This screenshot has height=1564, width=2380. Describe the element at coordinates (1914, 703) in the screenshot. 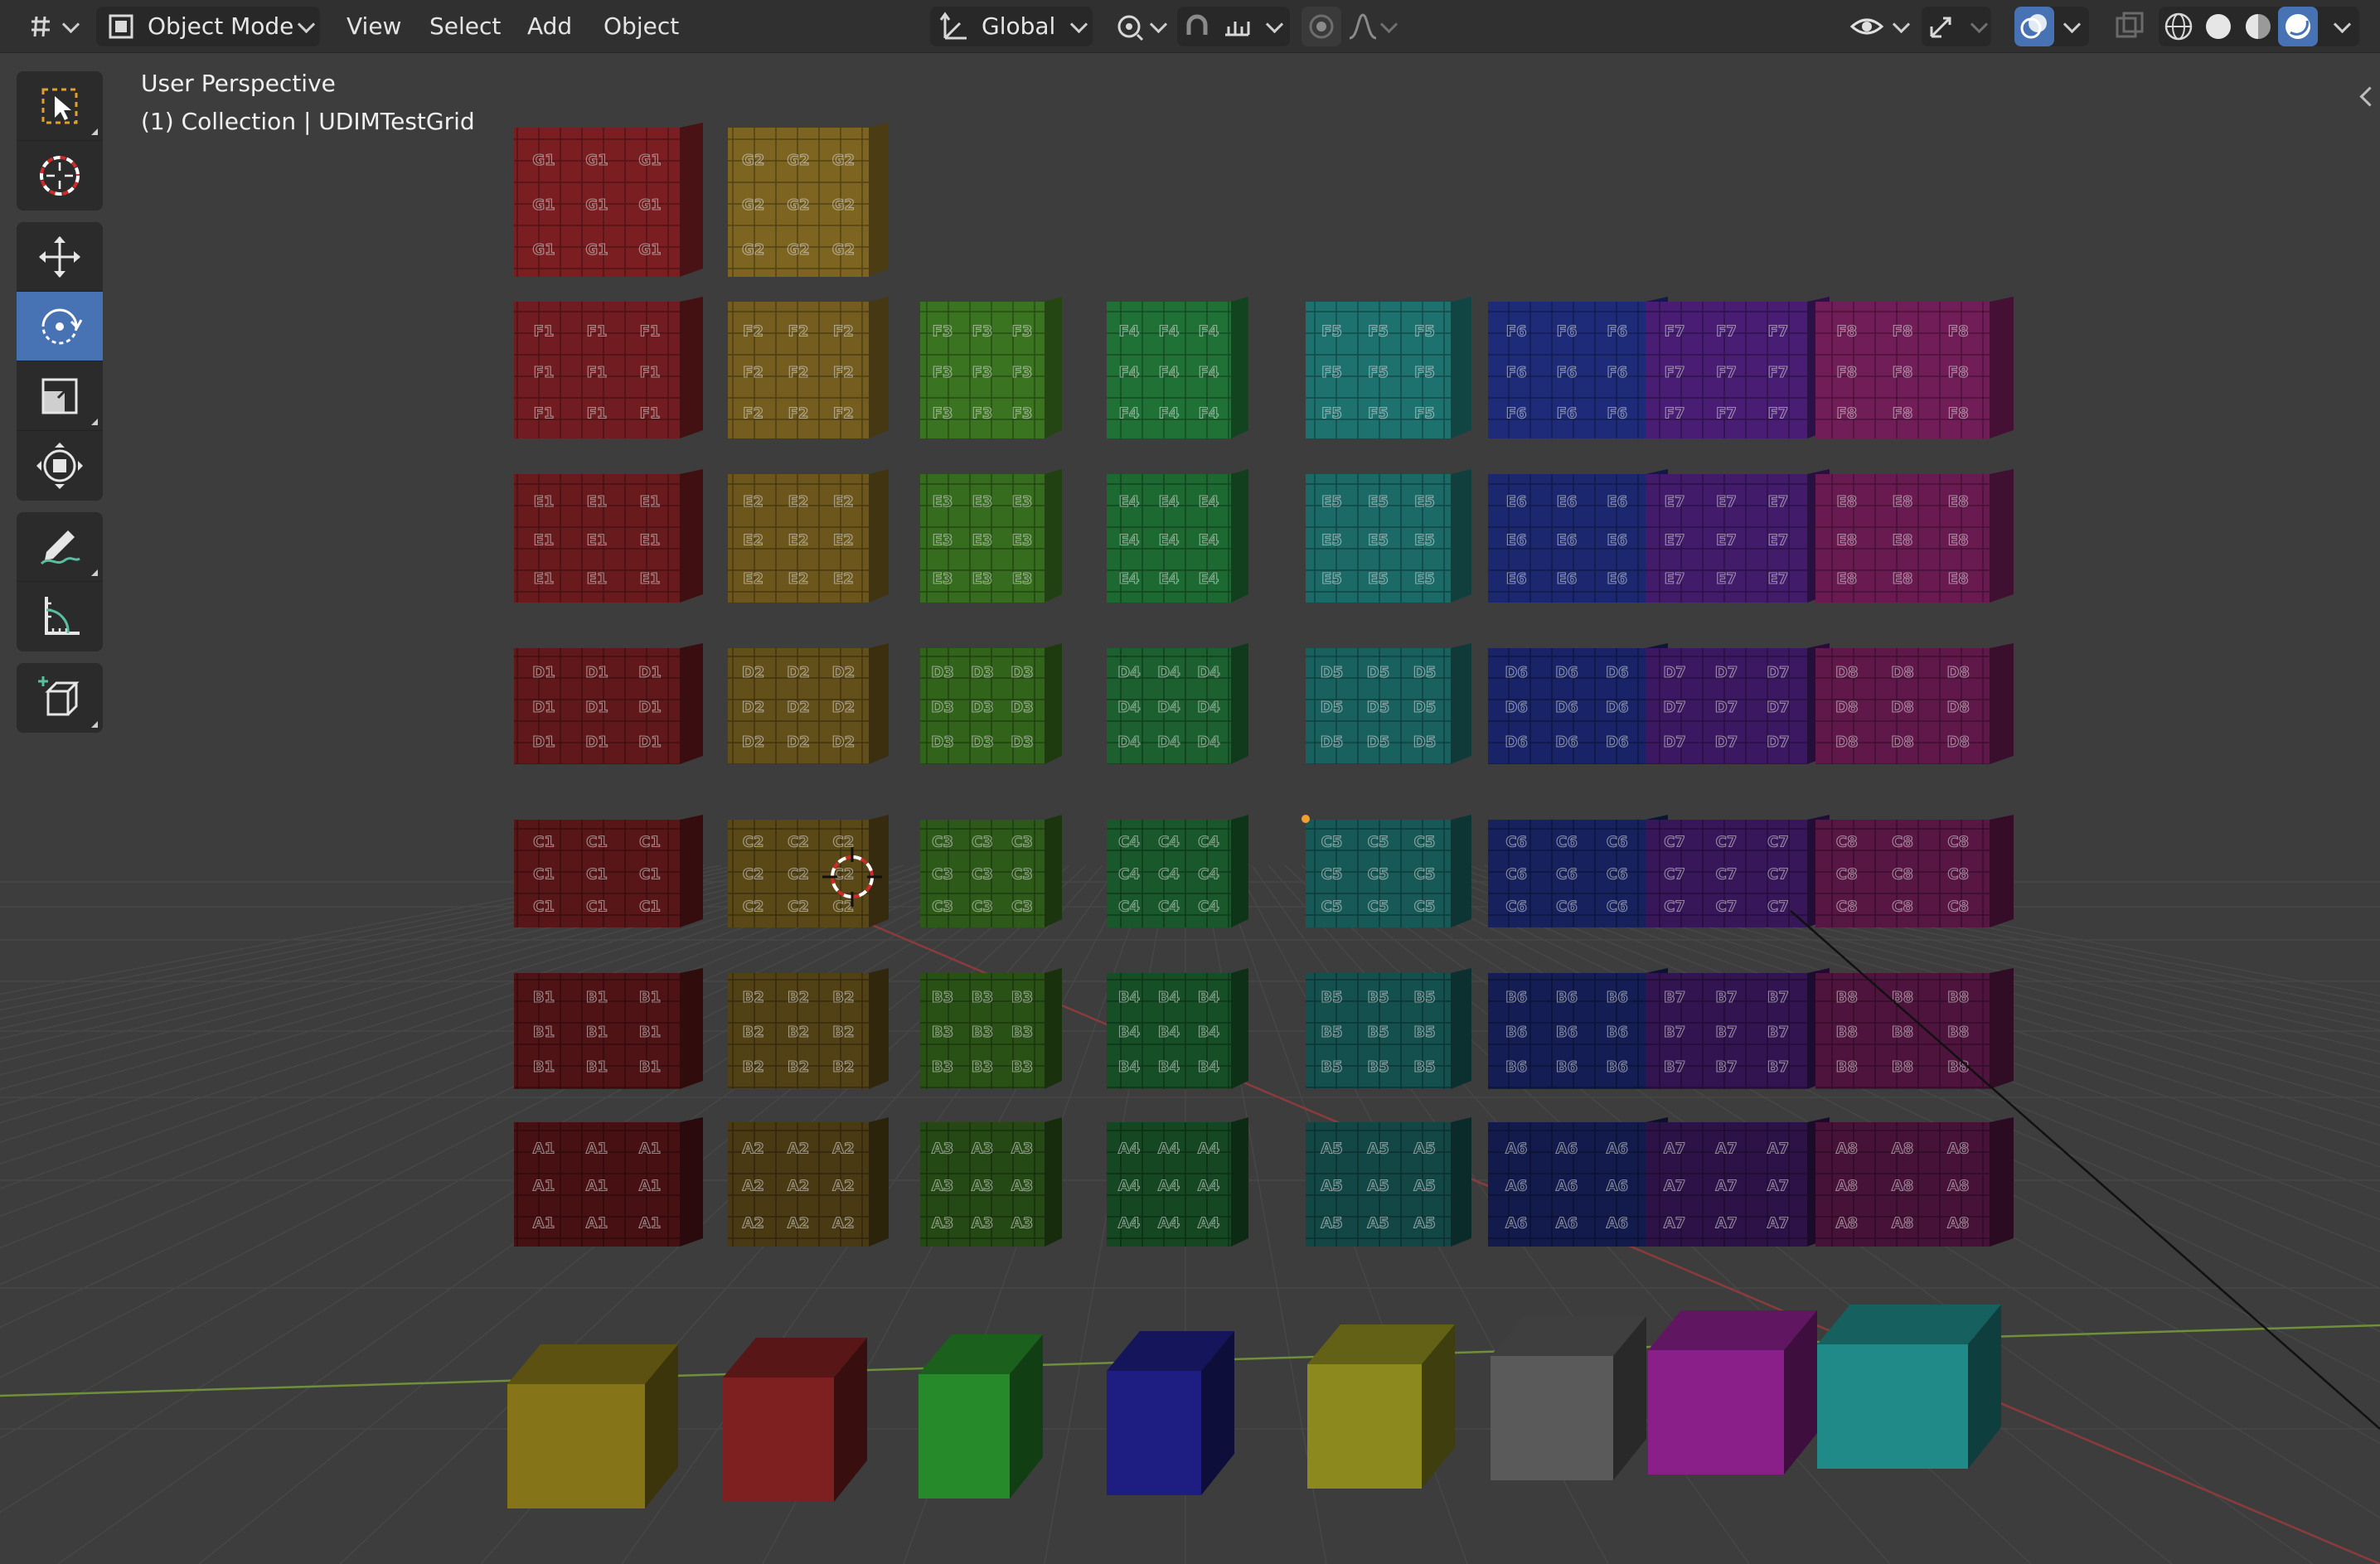

I see `textured-cube-d8: D8 D8 D8 D8 D8 D8 D8 D8 D8` at that location.